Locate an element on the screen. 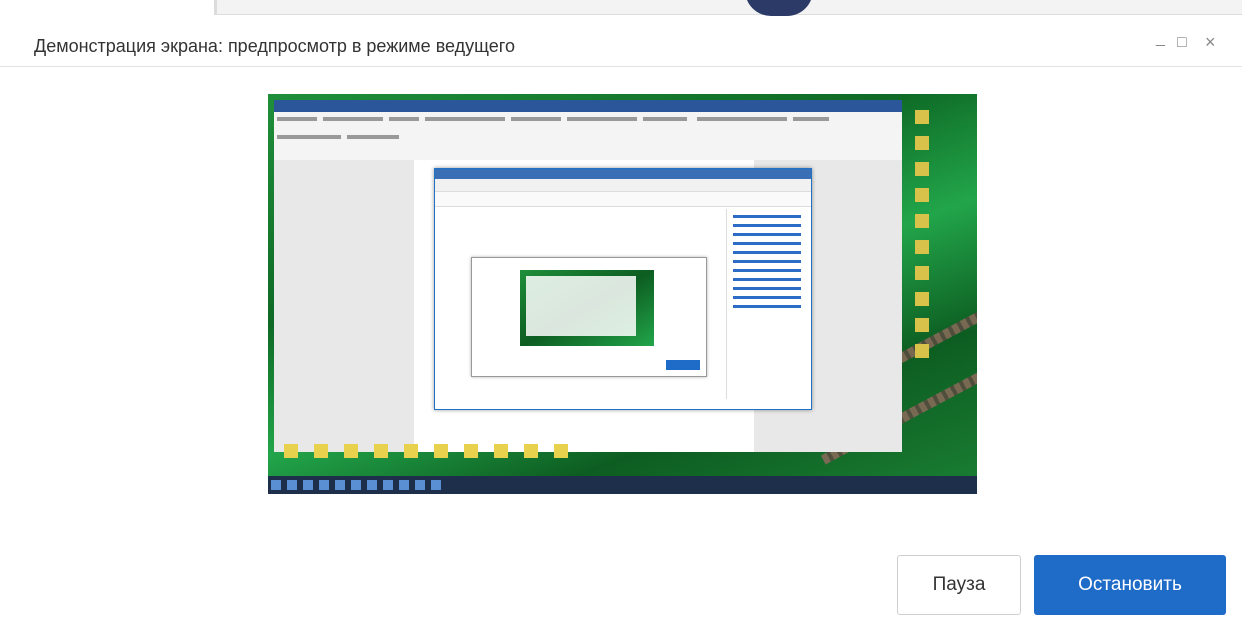 The image size is (1242, 639). preview-browser-window is located at coordinates (623, 289).